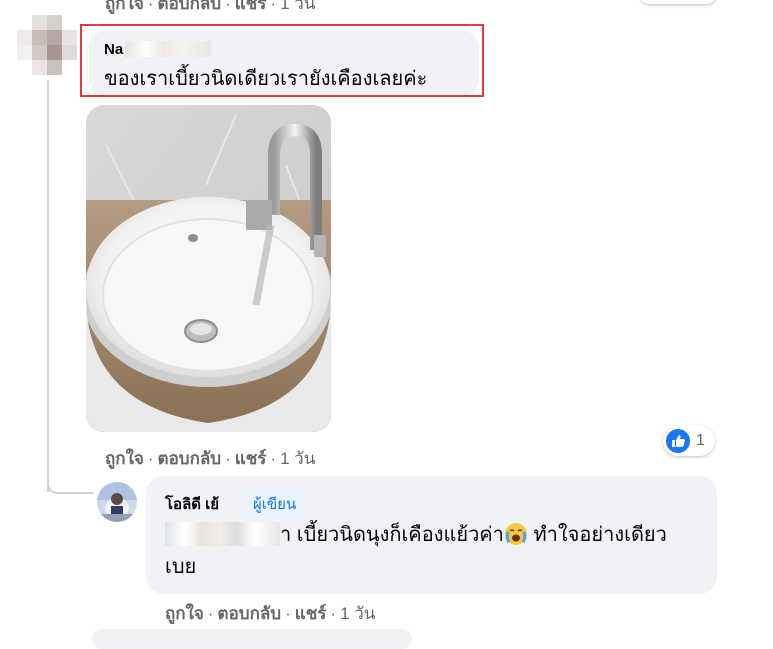 Image resolution: width=773 pixels, height=649 pixels. I want to click on like-reaction-icon, so click(678, 441).